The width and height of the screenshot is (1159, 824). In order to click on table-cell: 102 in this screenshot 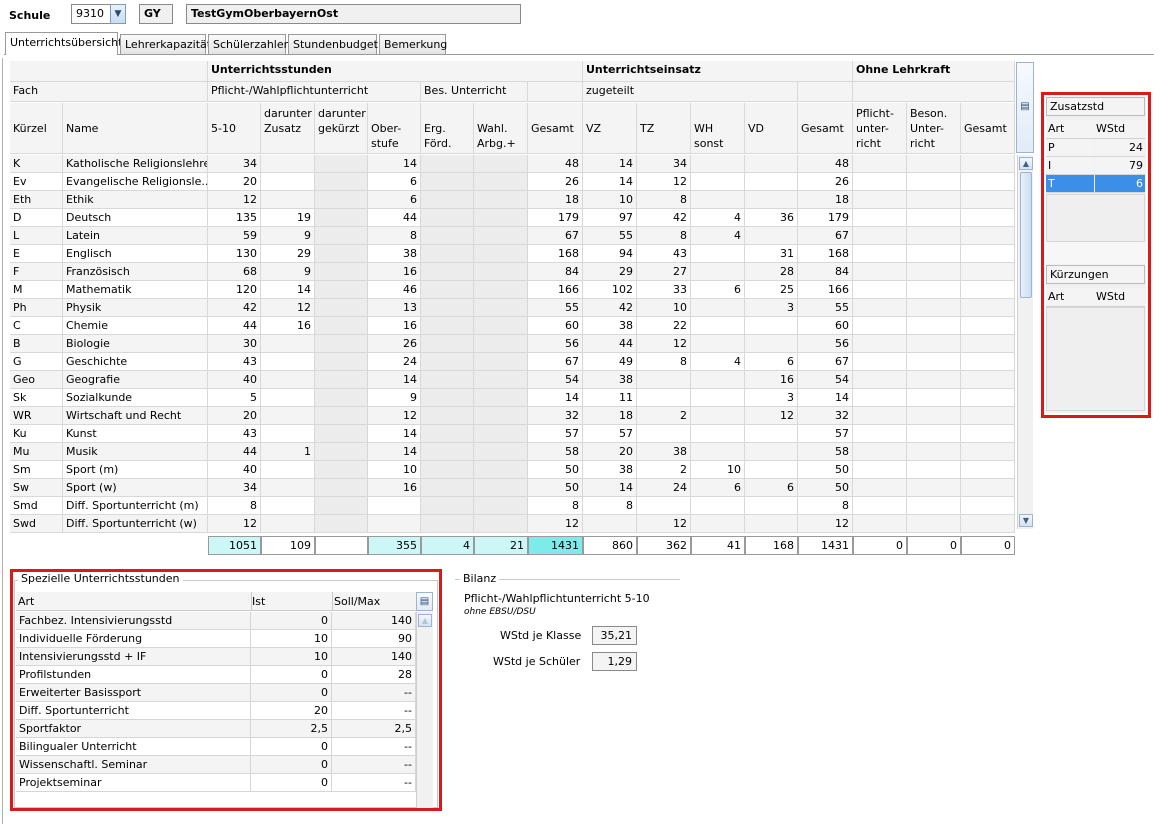, I will do `click(610, 290)`.